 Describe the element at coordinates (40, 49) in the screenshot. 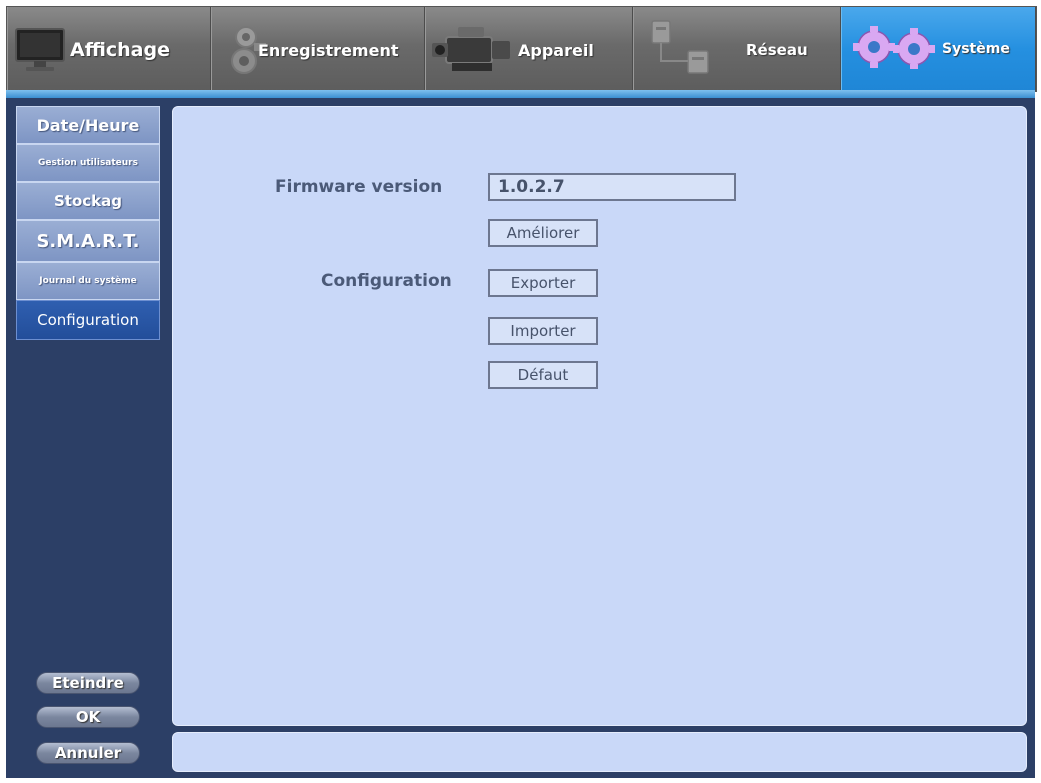

I see `monitor-icon` at that location.